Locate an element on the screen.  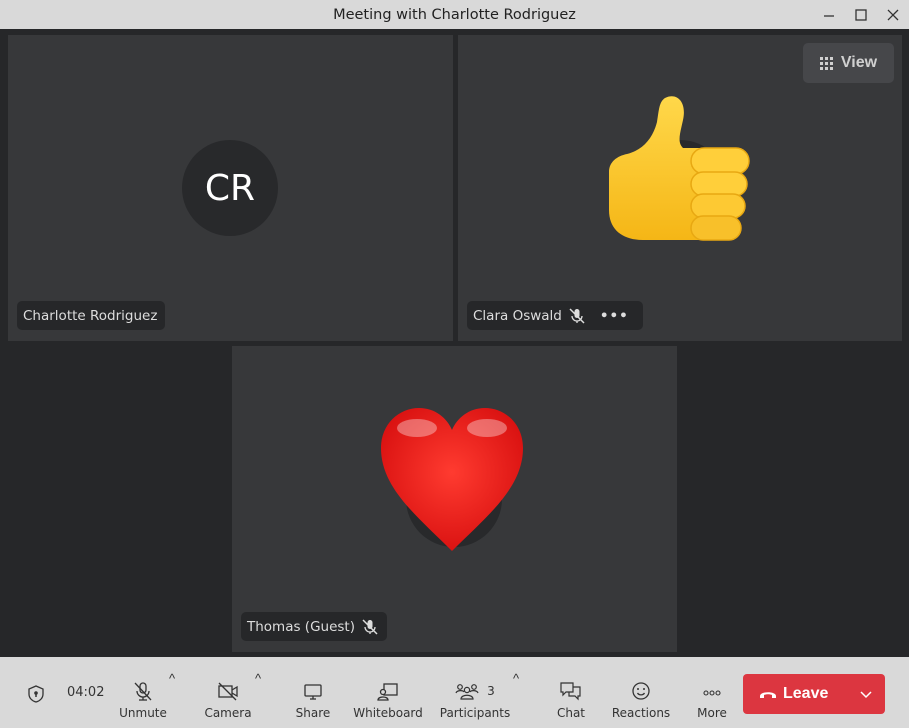
maximize-icon is located at coordinates (861, 14).